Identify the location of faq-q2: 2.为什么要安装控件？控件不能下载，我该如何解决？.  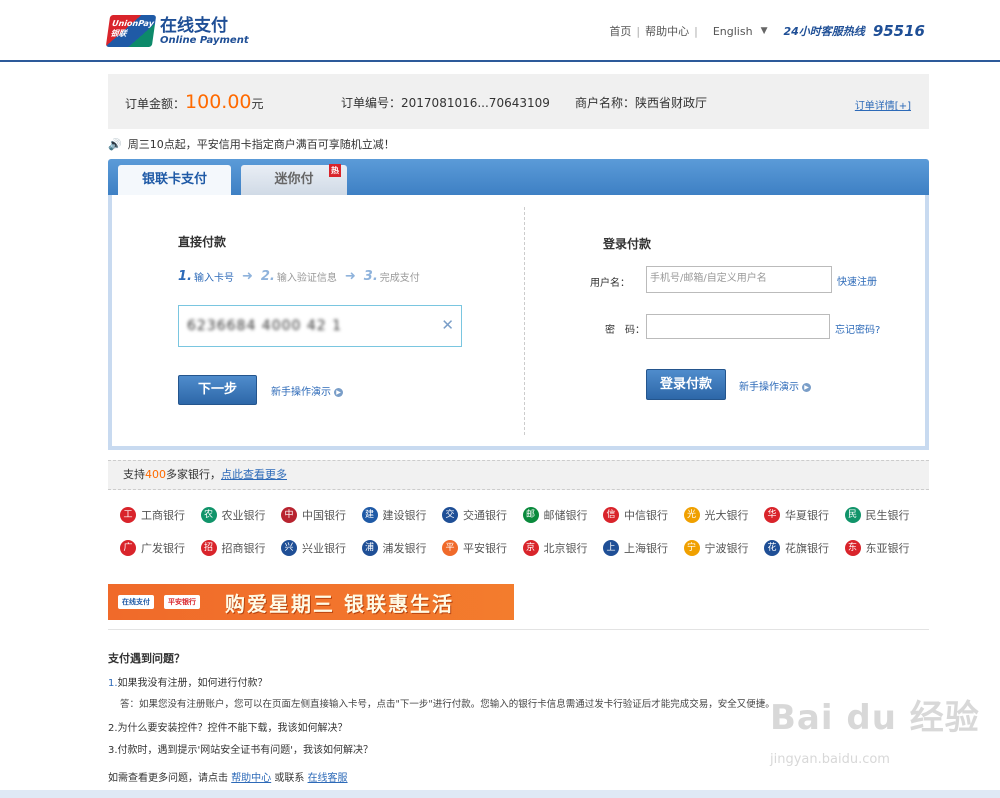
(228, 726).